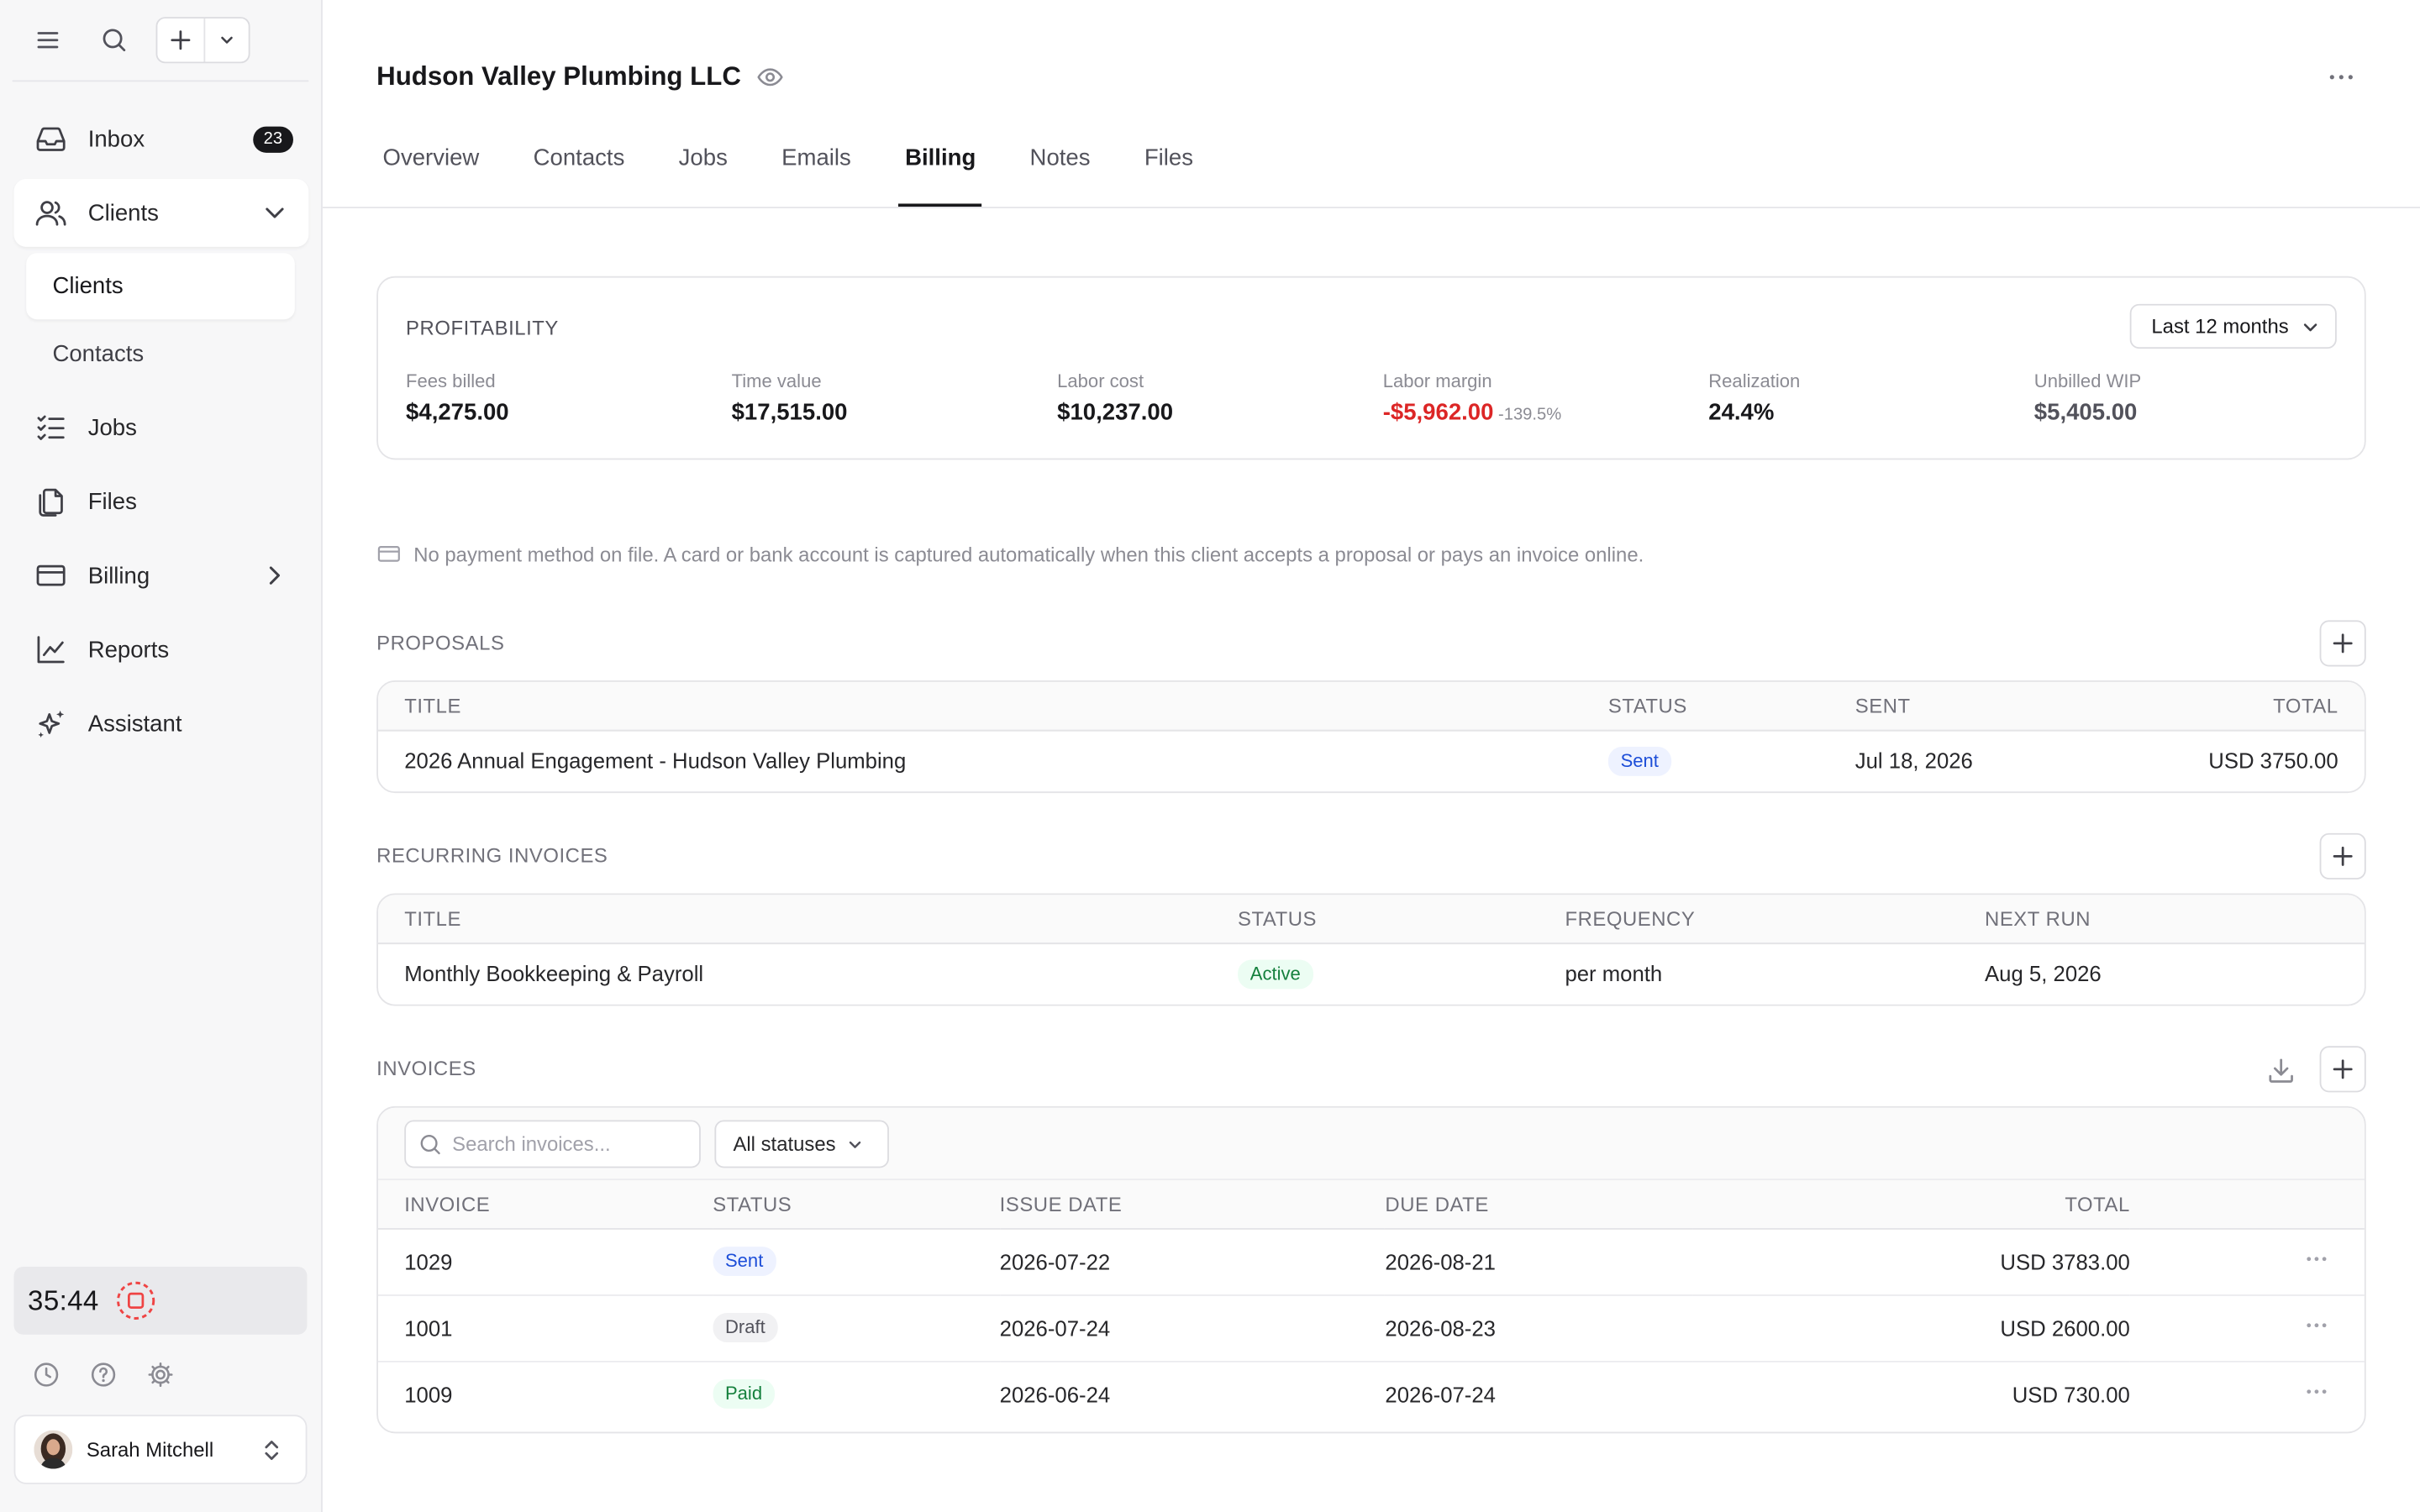 Image resolution: width=2420 pixels, height=1512 pixels. What do you see at coordinates (1438, 412) in the screenshot?
I see `metric-value: -$5,962.00` at bounding box center [1438, 412].